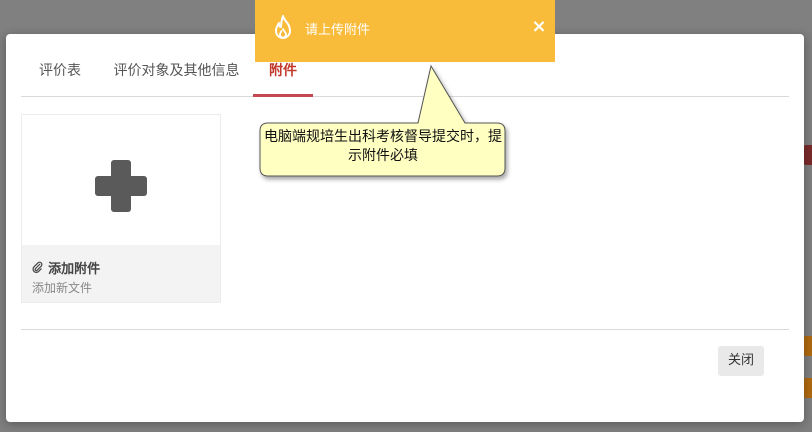  I want to click on add-attachment-card: 添加附件 添加新文件, so click(121, 208).